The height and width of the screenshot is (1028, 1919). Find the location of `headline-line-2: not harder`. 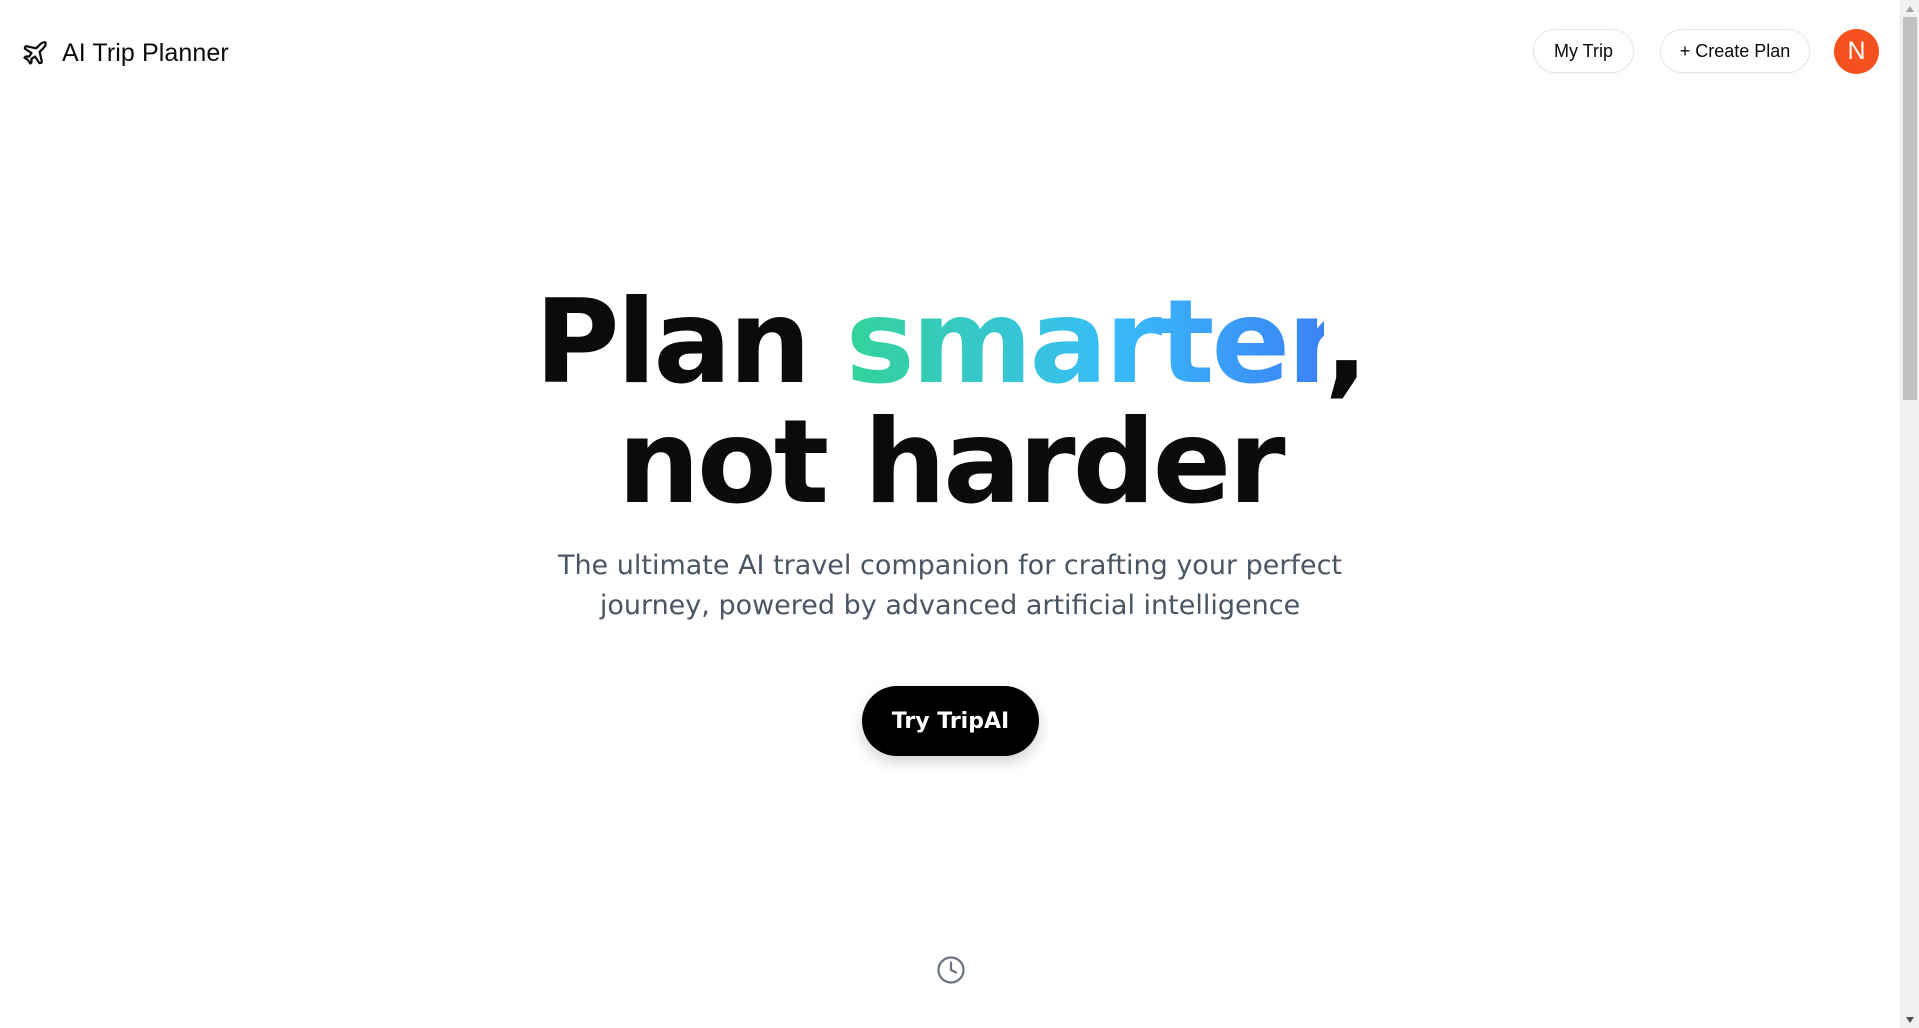

headline-line-2: not harder is located at coordinates (951, 462).